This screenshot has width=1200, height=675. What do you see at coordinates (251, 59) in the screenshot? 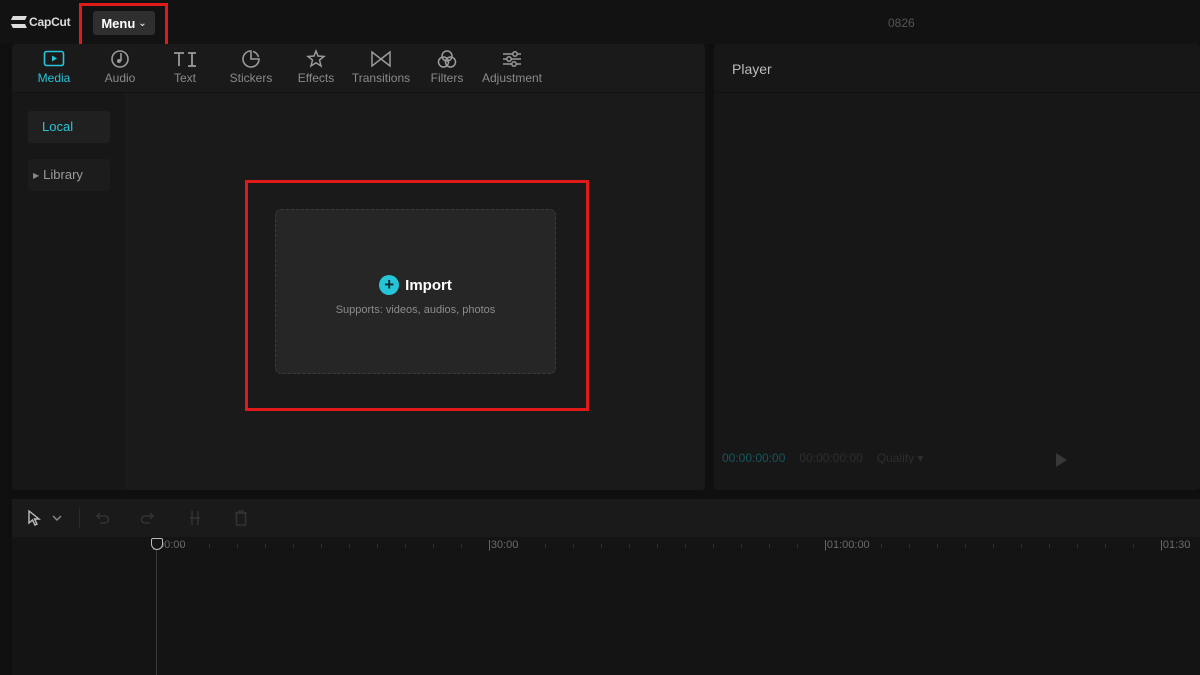
I see `stickers-icon` at bounding box center [251, 59].